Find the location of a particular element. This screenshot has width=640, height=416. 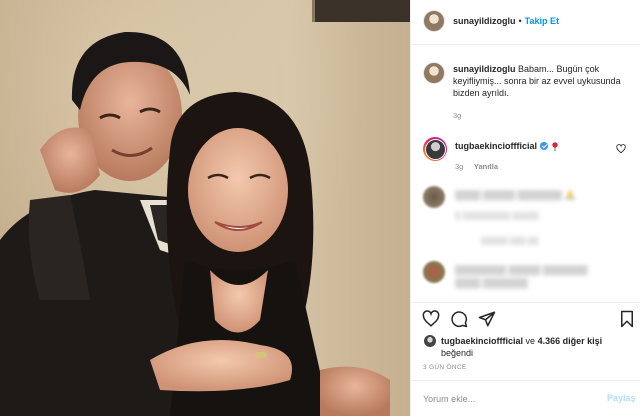

comment-input is located at coordinates (503, 399).